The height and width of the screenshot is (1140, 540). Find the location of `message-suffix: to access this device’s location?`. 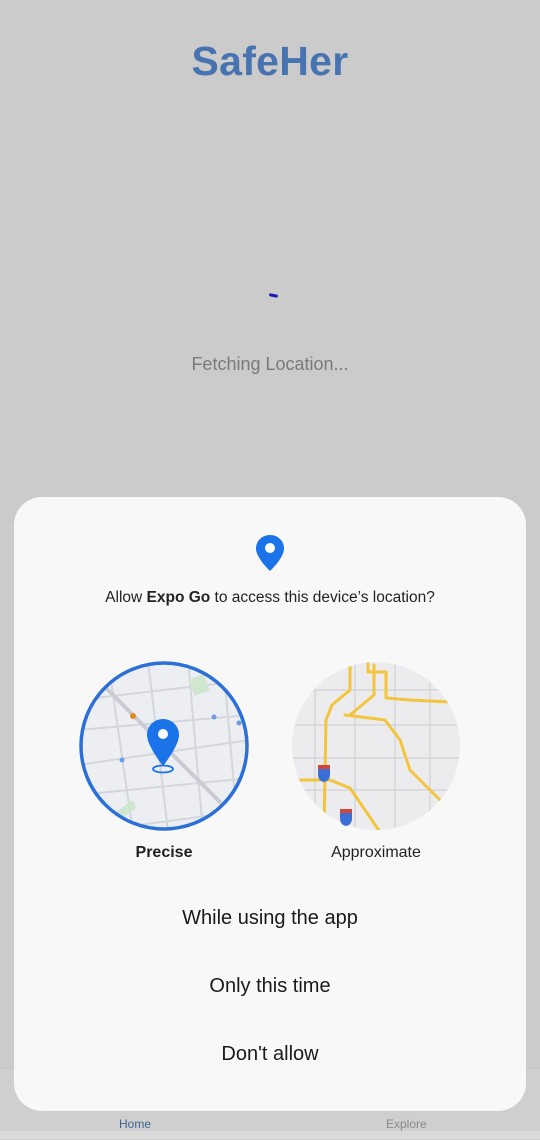

message-suffix: to access this device’s location? is located at coordinates (322, 597).